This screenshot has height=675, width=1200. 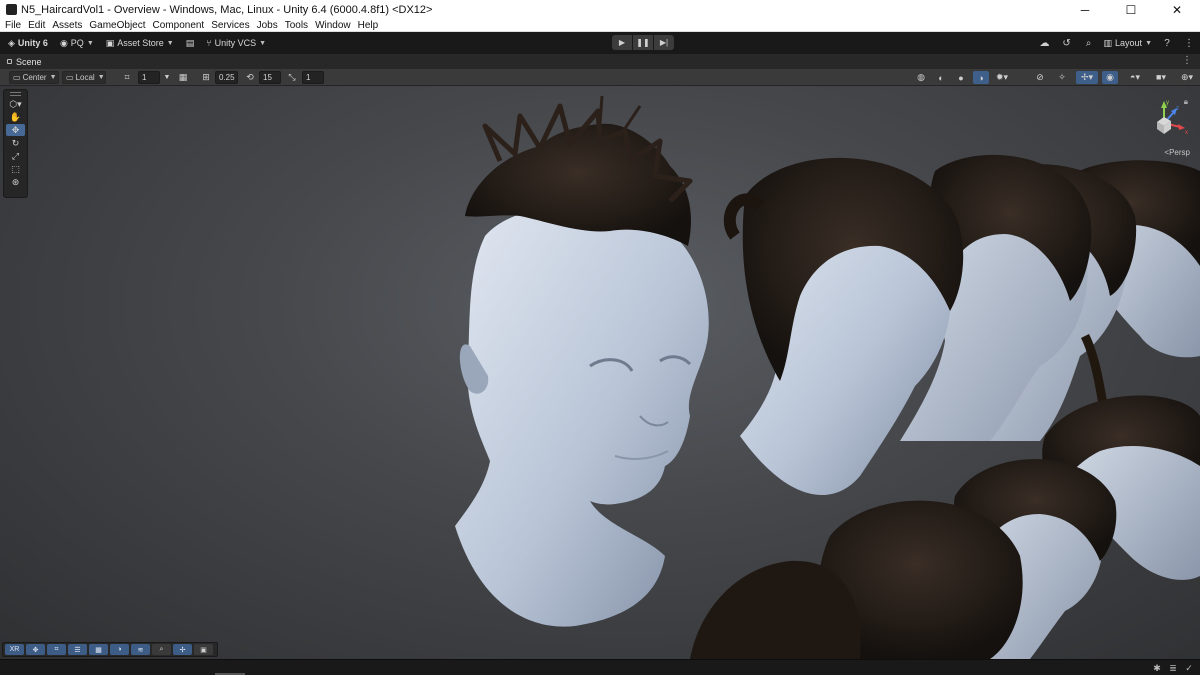 What do you see at coordinates (1187, 77) in the screenshot?
I see `overlay-menu-dropdown: ⊕▾` at bounding box center [1187, 77].